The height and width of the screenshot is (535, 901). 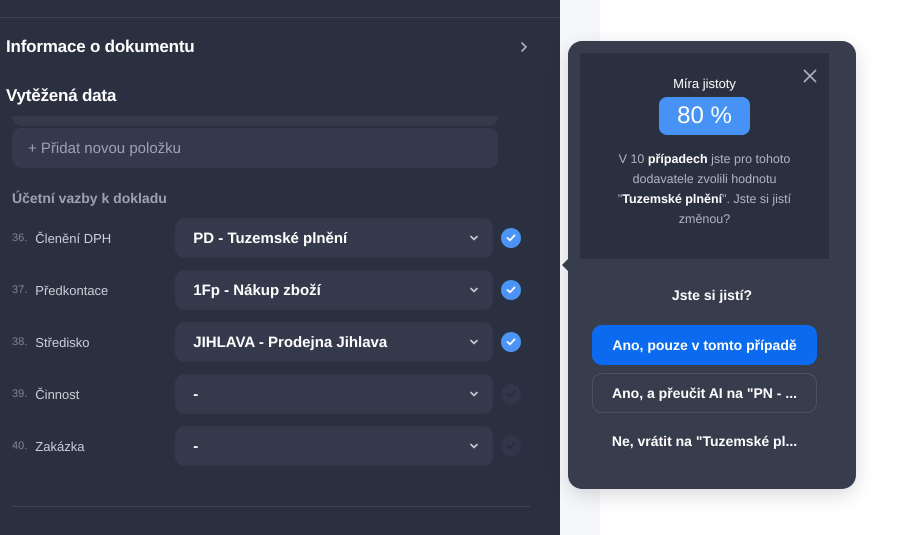 I want to click on group-title: Účetní vazby k dokladu, so click(x=90, y=198).